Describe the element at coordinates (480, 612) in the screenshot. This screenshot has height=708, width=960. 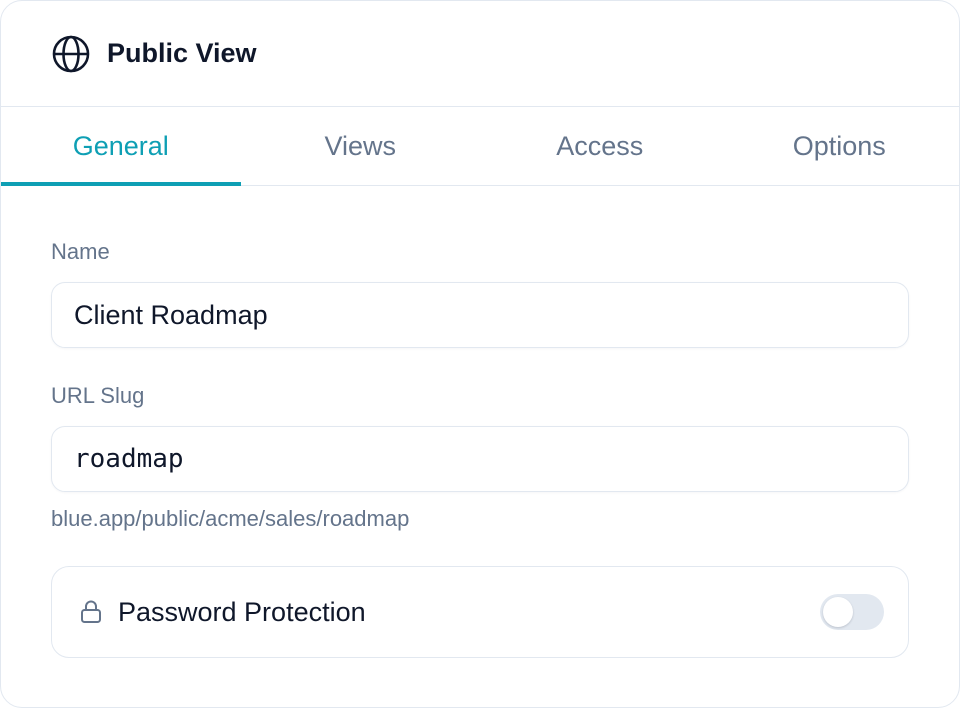
I see `password-protection-row: Password Protection` at that location.